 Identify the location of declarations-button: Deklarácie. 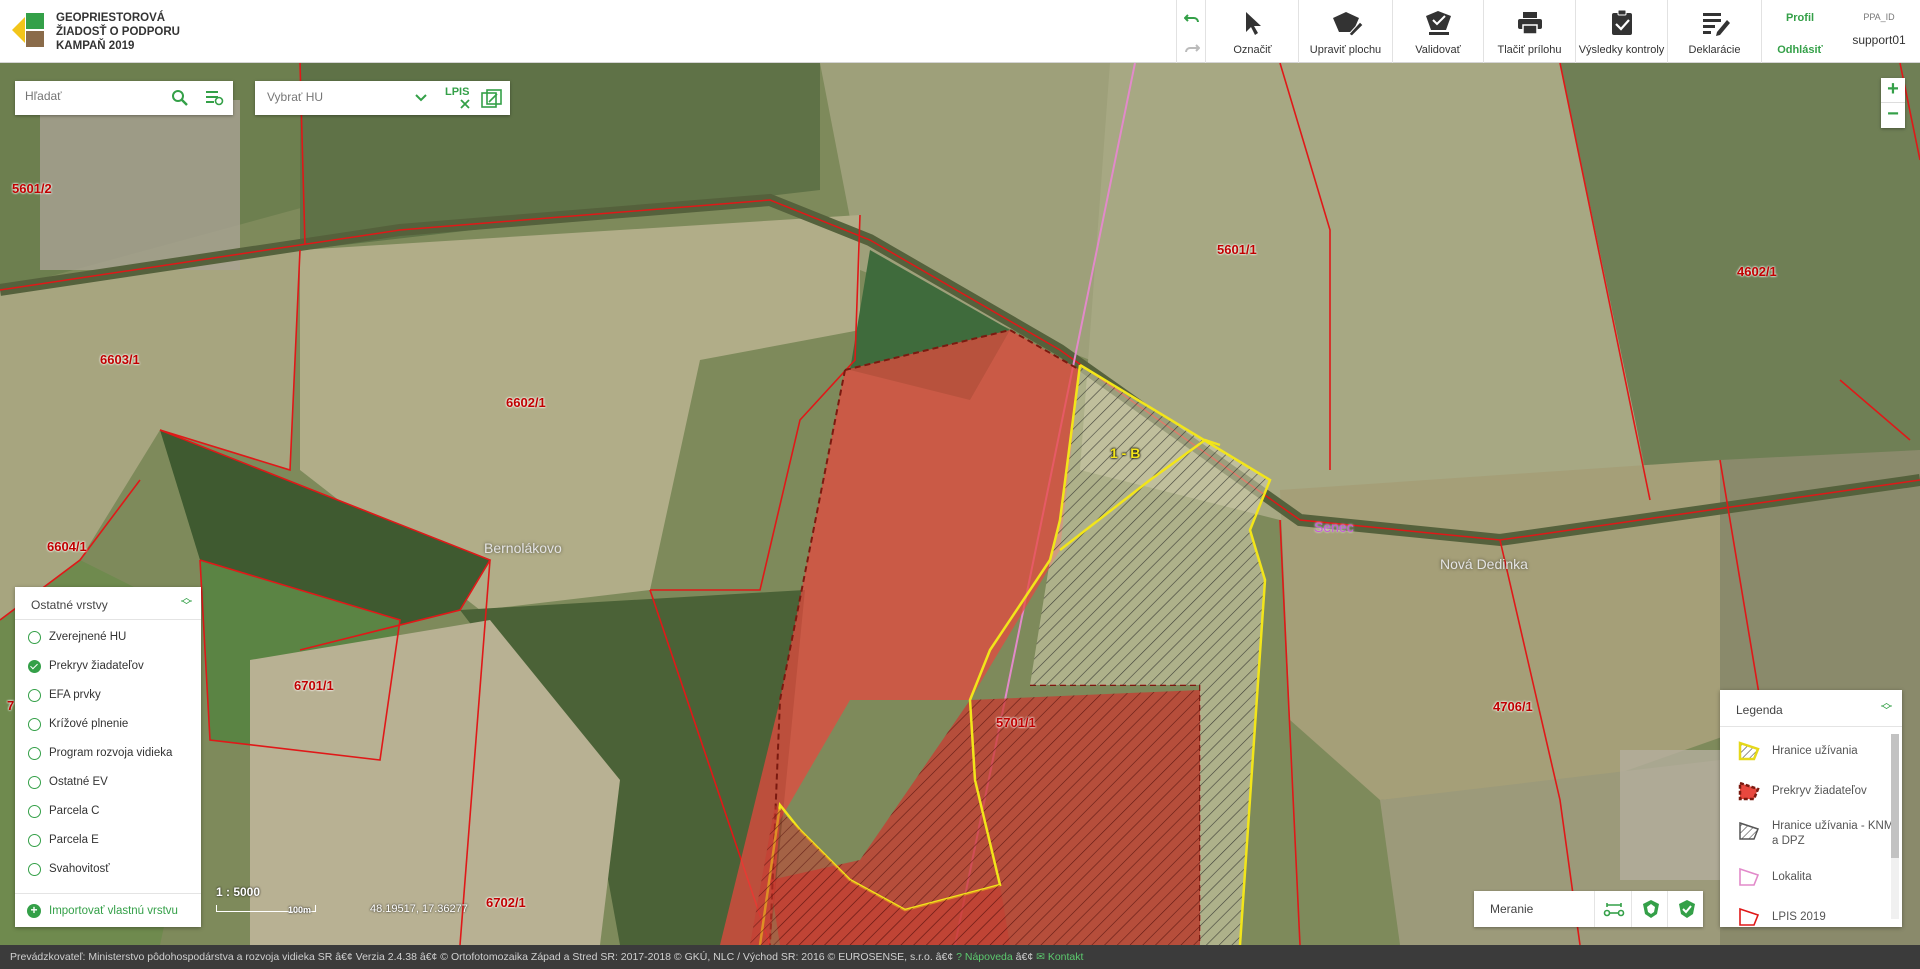
(1715, 31).